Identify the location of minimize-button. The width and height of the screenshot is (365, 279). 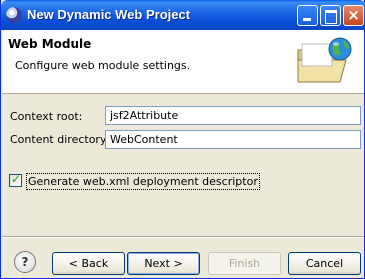
(307, 15).